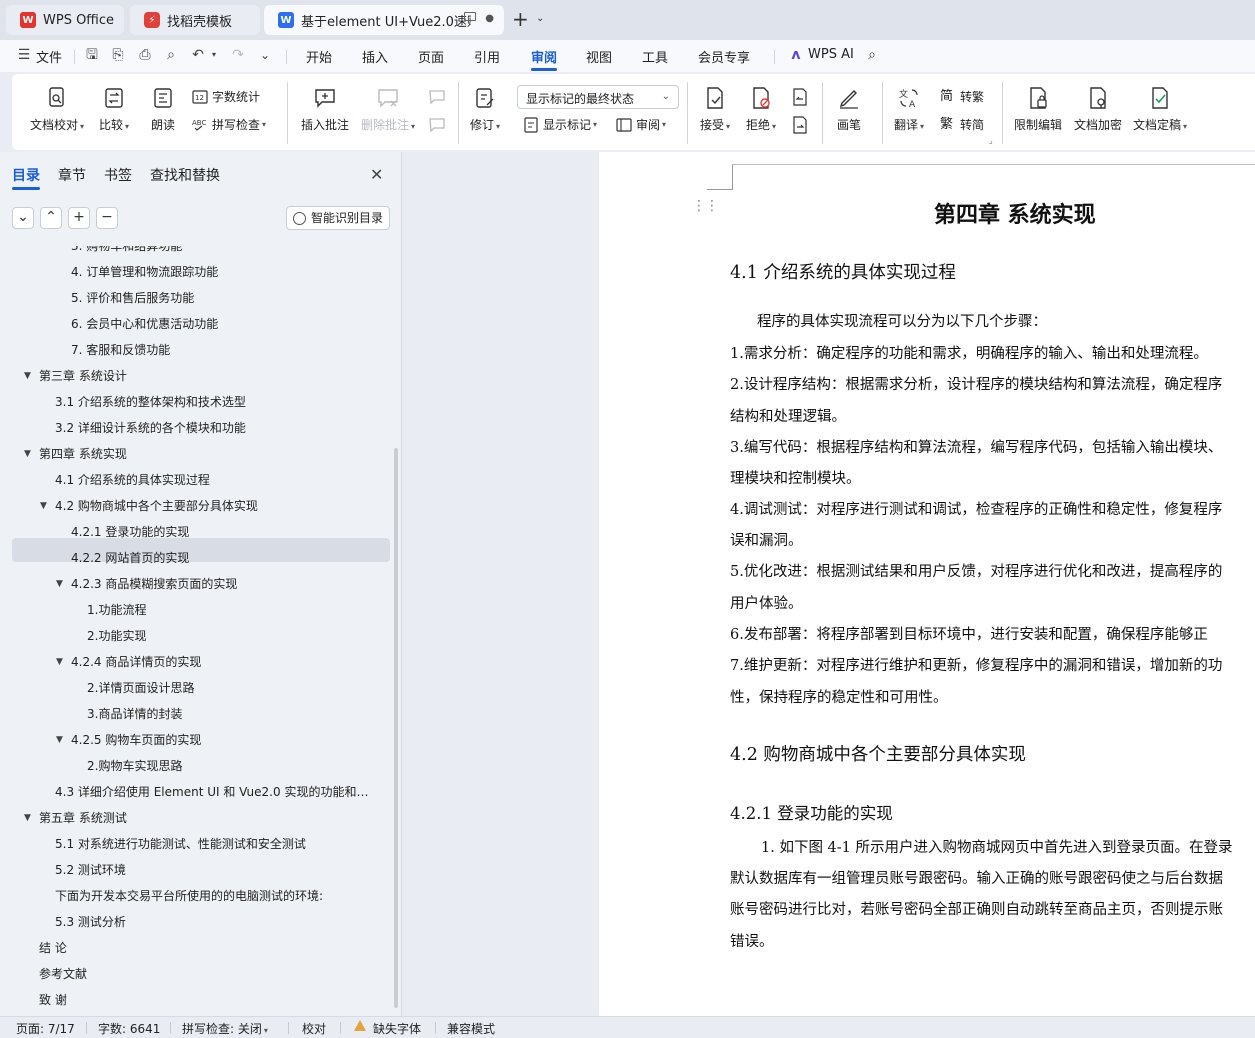  I want to click on save-icon: 🖫, so click(92, 55).